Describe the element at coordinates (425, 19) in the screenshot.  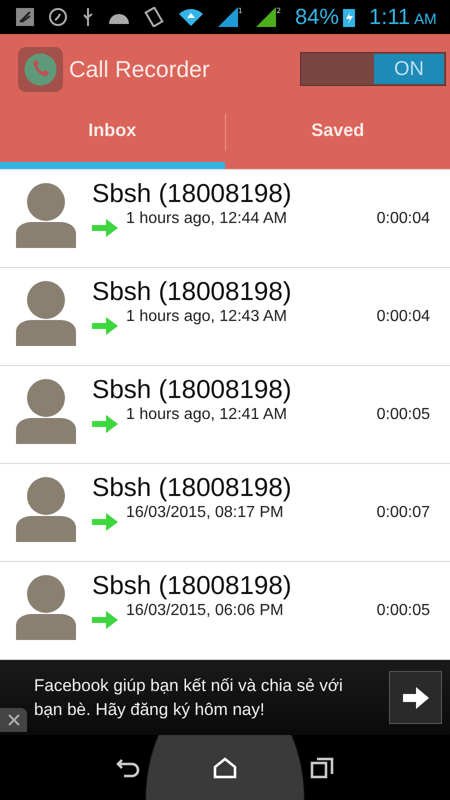
I see `clock-meridiem: AM` at that location.